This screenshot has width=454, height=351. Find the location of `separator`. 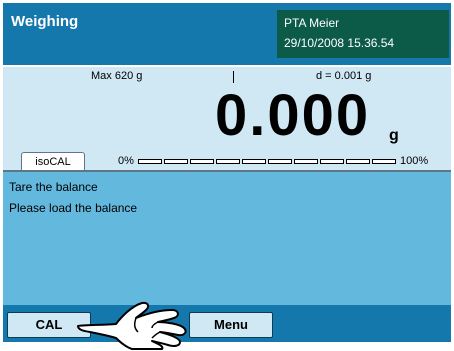

separator is located at coordinates (227, 66).